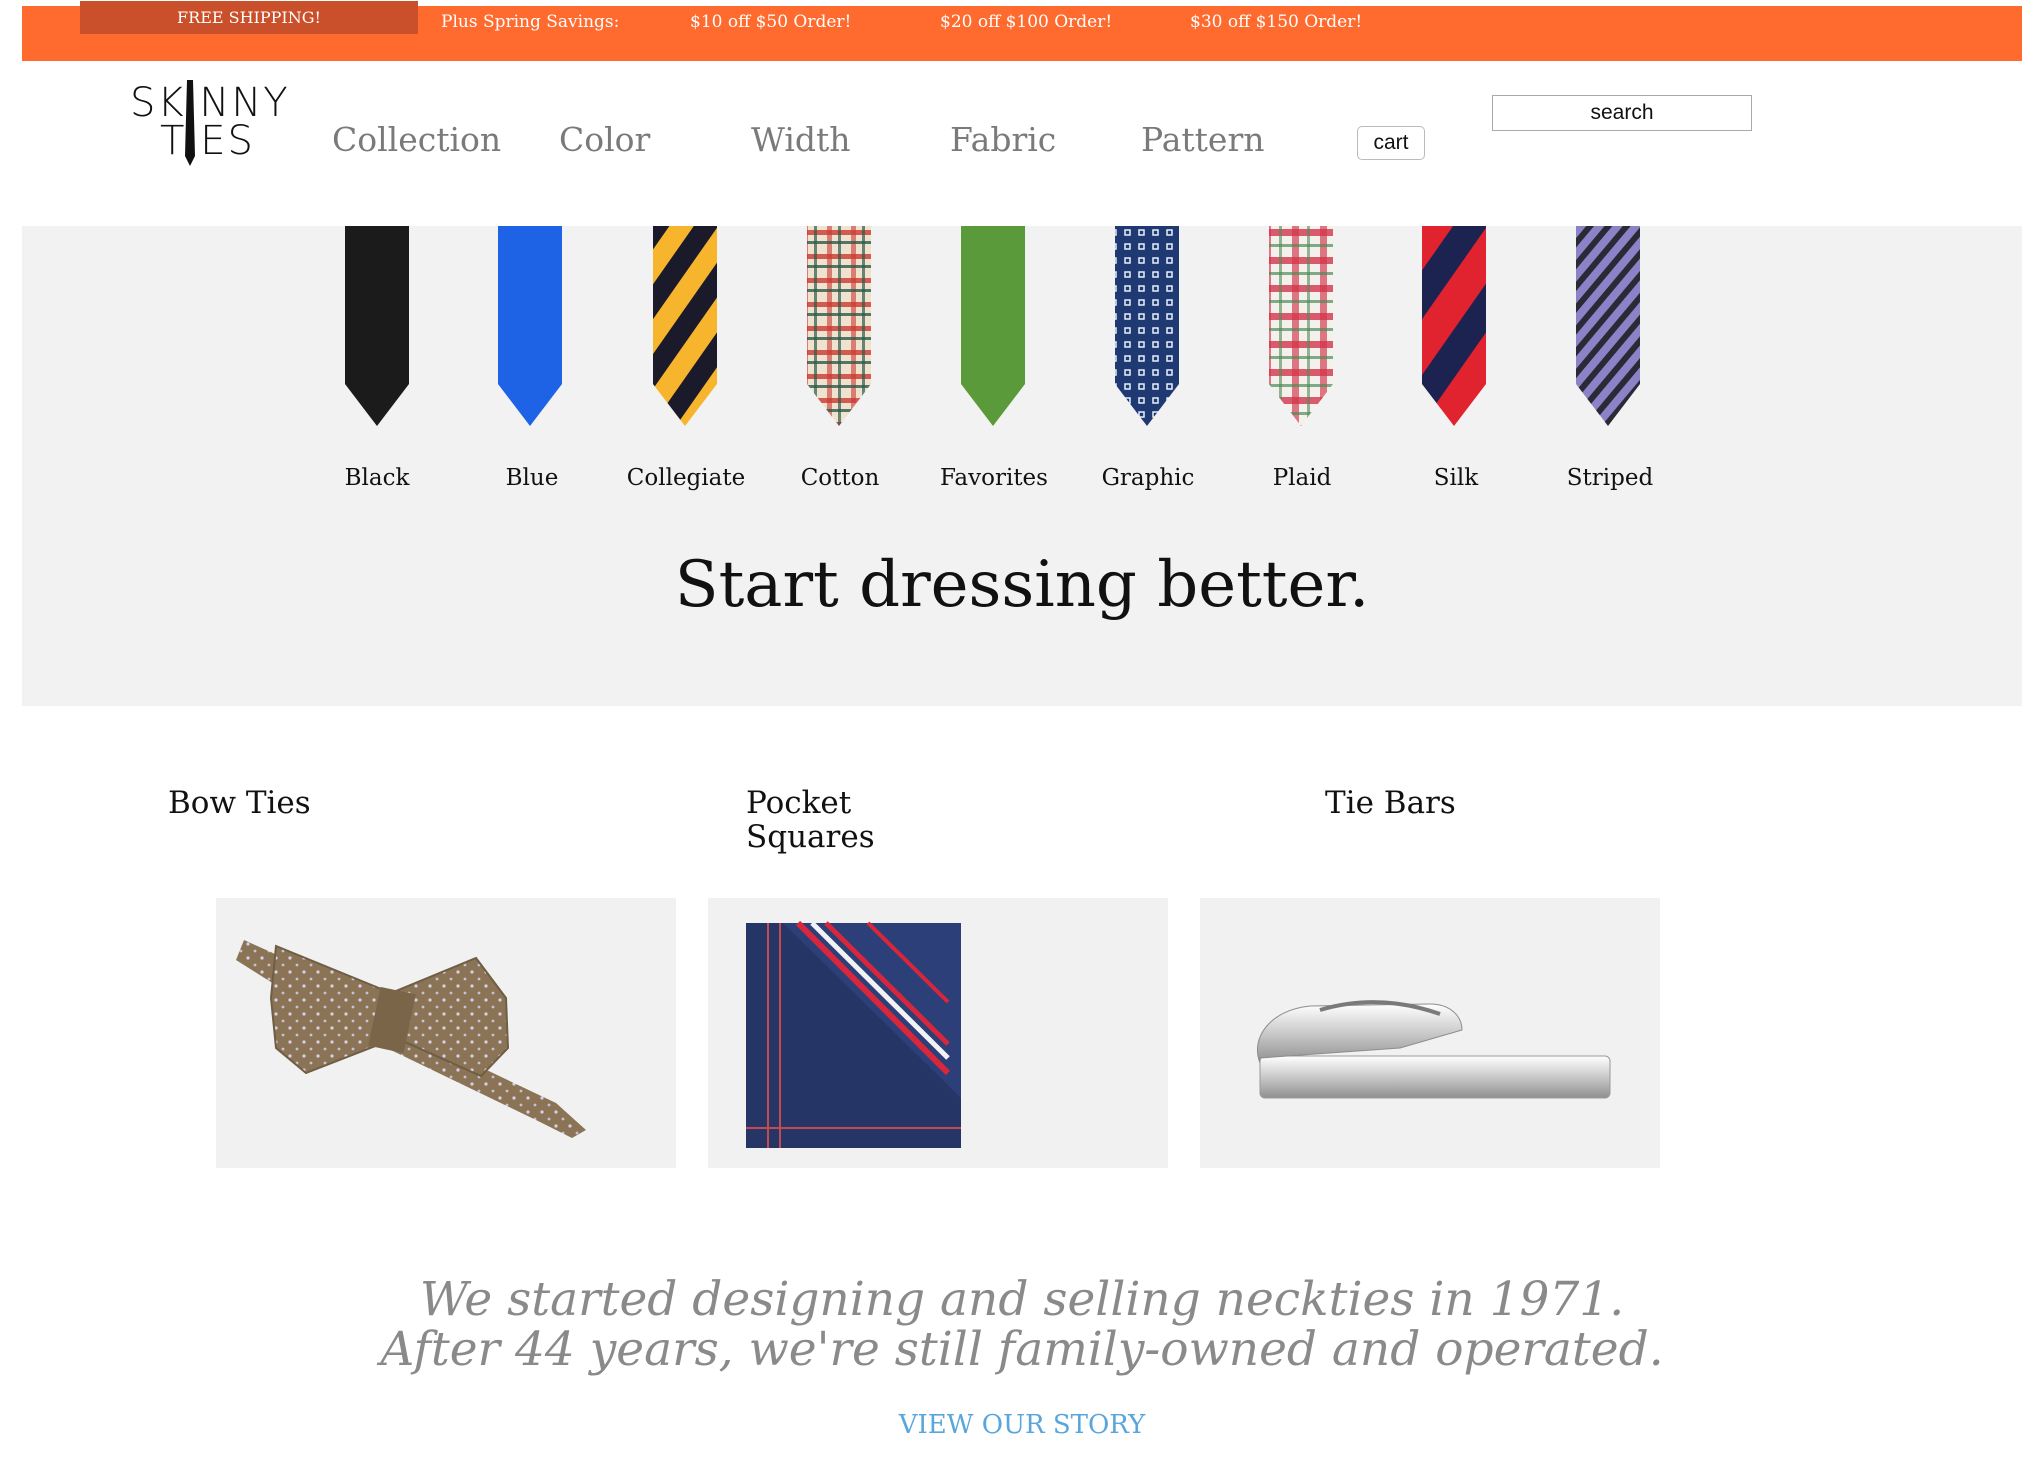 This screenshot has height=1470, width=2044. I want to click on tie-label-black: Black, so click(377, 478).